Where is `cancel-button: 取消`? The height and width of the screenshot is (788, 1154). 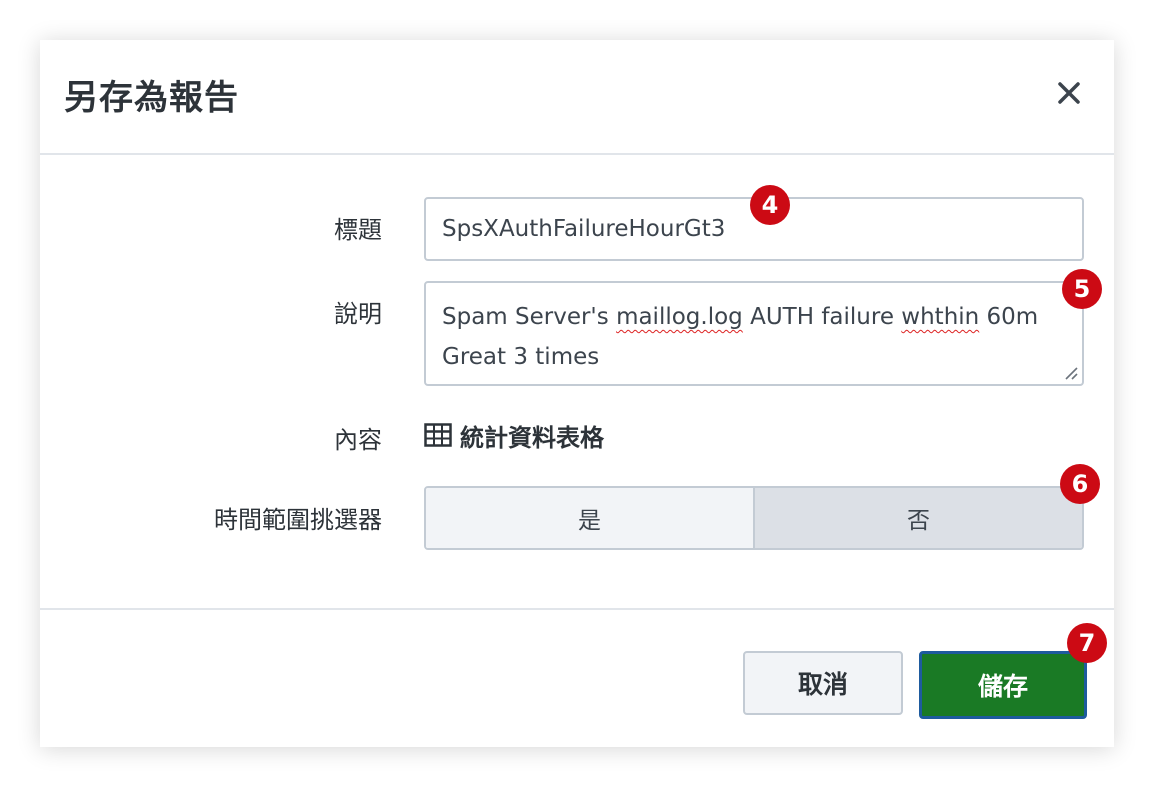
cancel-button: 取消 is located at coordinates (823, 683).